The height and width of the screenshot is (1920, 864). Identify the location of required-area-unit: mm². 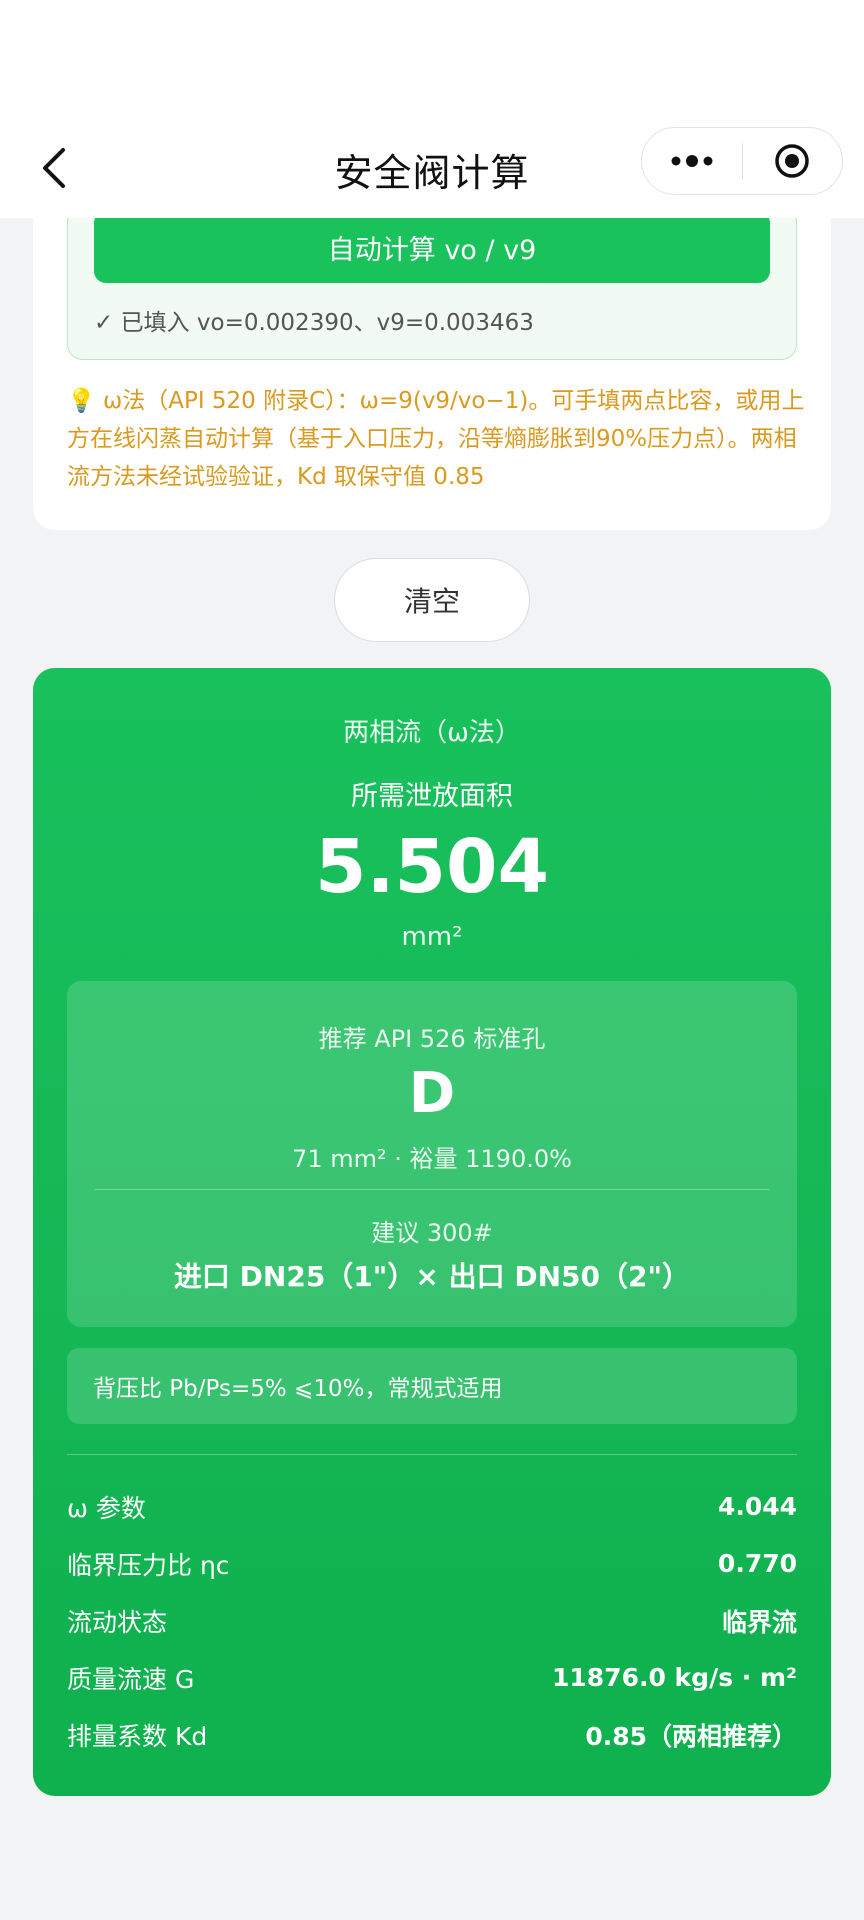
(432, 937).